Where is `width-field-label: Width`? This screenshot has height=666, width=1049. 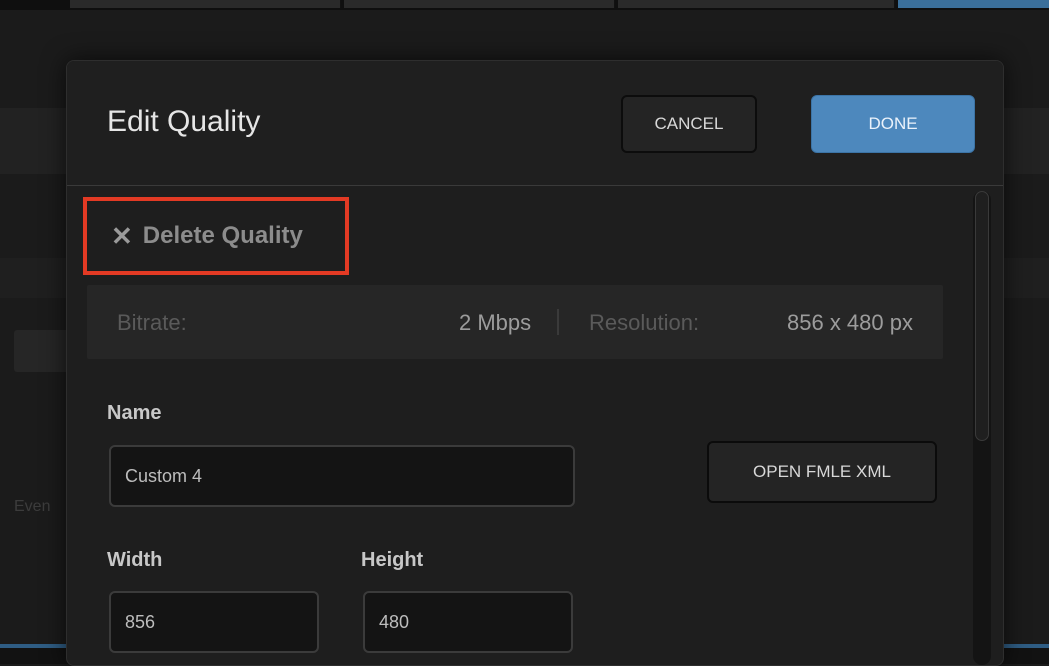
width-field-label: Width is located at coordinates (135, 560).